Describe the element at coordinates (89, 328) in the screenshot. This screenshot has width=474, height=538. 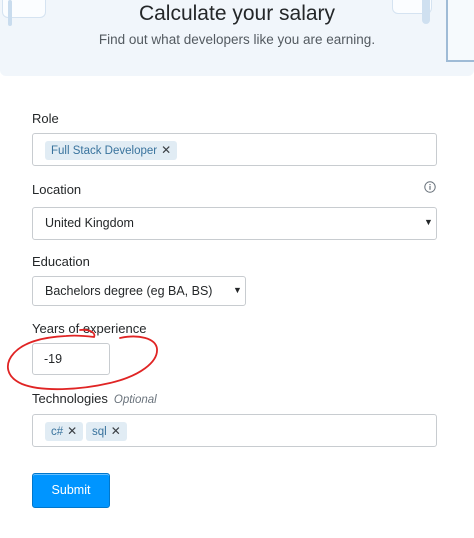
I see `experience-label: Years of experience` at that location.